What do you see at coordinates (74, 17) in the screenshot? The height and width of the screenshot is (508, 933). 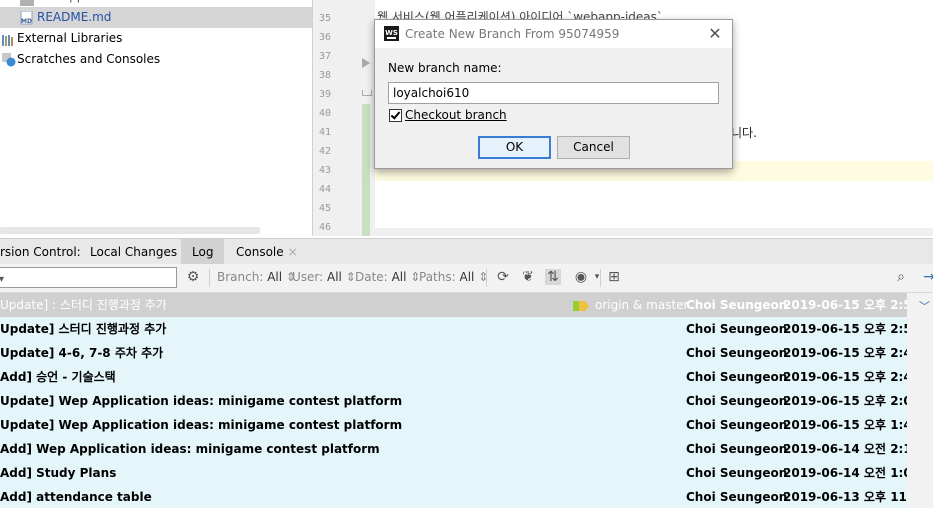 I see `tree-item-label: README.md` at bounding box center [74, 17].